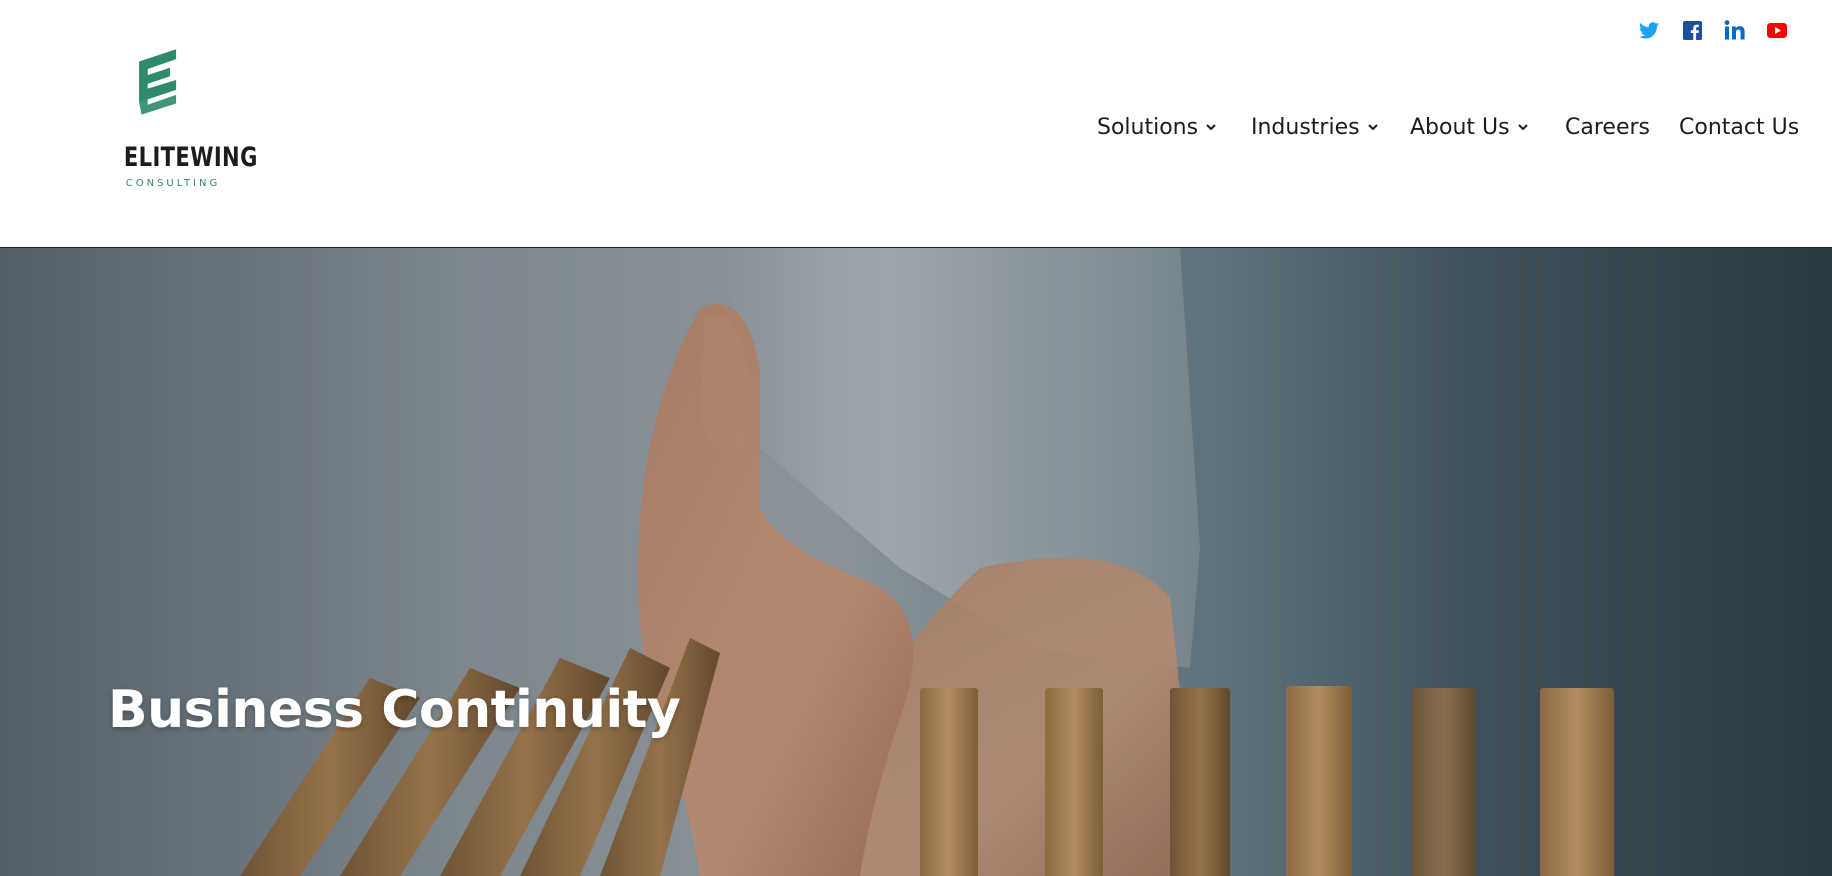 This screenshot has width=1832, height=876. I want to click on nav-item-label: Careers, so click(1607, 127).